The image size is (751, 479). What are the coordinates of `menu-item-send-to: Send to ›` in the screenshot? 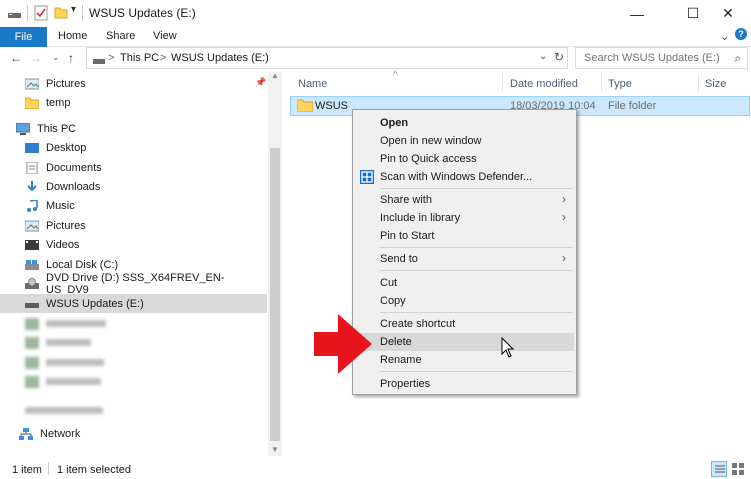 It's located at (464, 259).